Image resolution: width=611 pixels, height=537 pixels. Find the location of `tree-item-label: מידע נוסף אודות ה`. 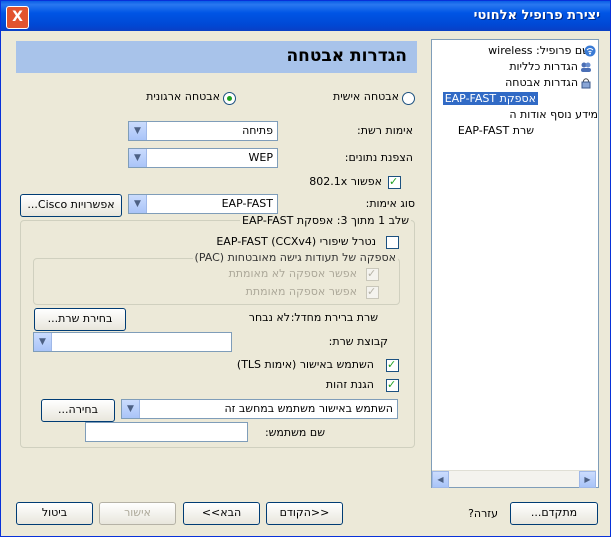

tree-item-label: מידע נוסף אודות ה is located at coordinates (553, 114).